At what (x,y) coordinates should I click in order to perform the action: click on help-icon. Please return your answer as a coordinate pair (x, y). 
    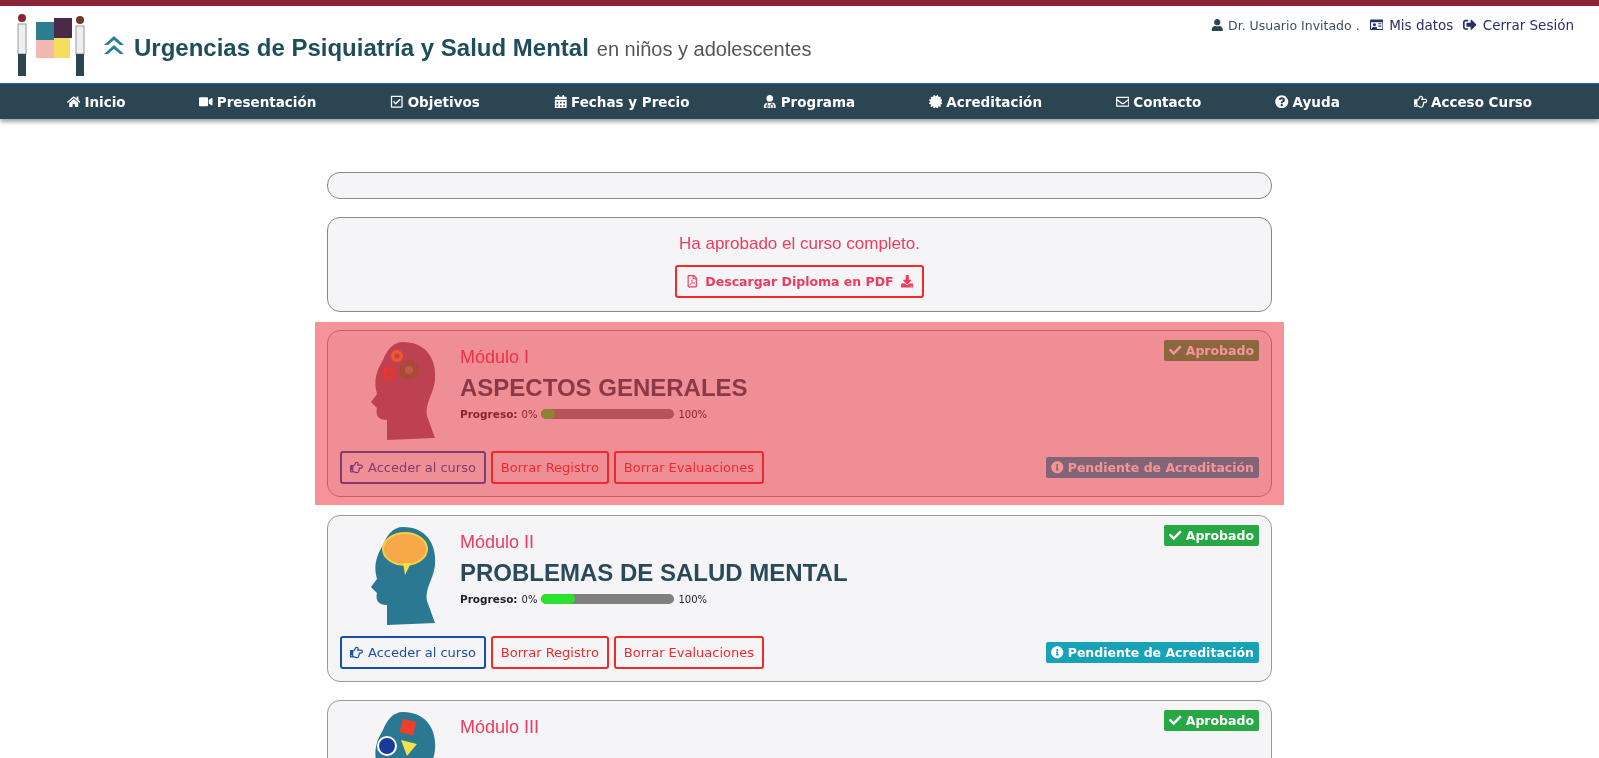
    Looking at the image, I should click on (1282, 101).